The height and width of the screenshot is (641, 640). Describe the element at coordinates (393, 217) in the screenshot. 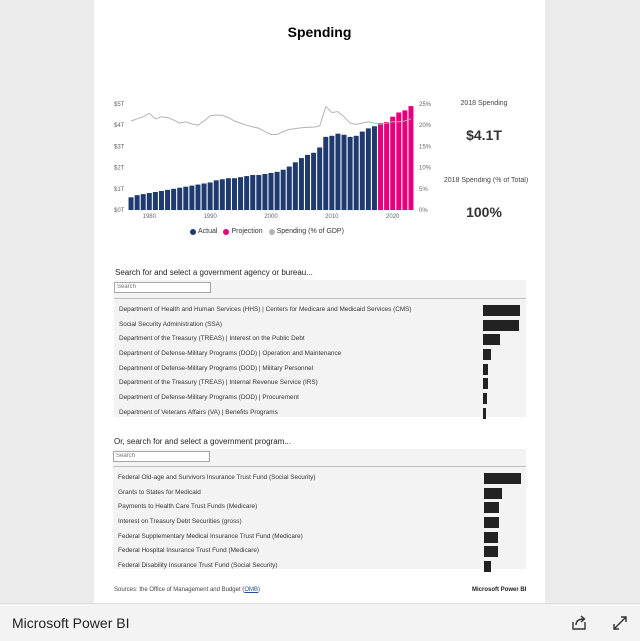

I see `x-tick-label: 2020` at that location.